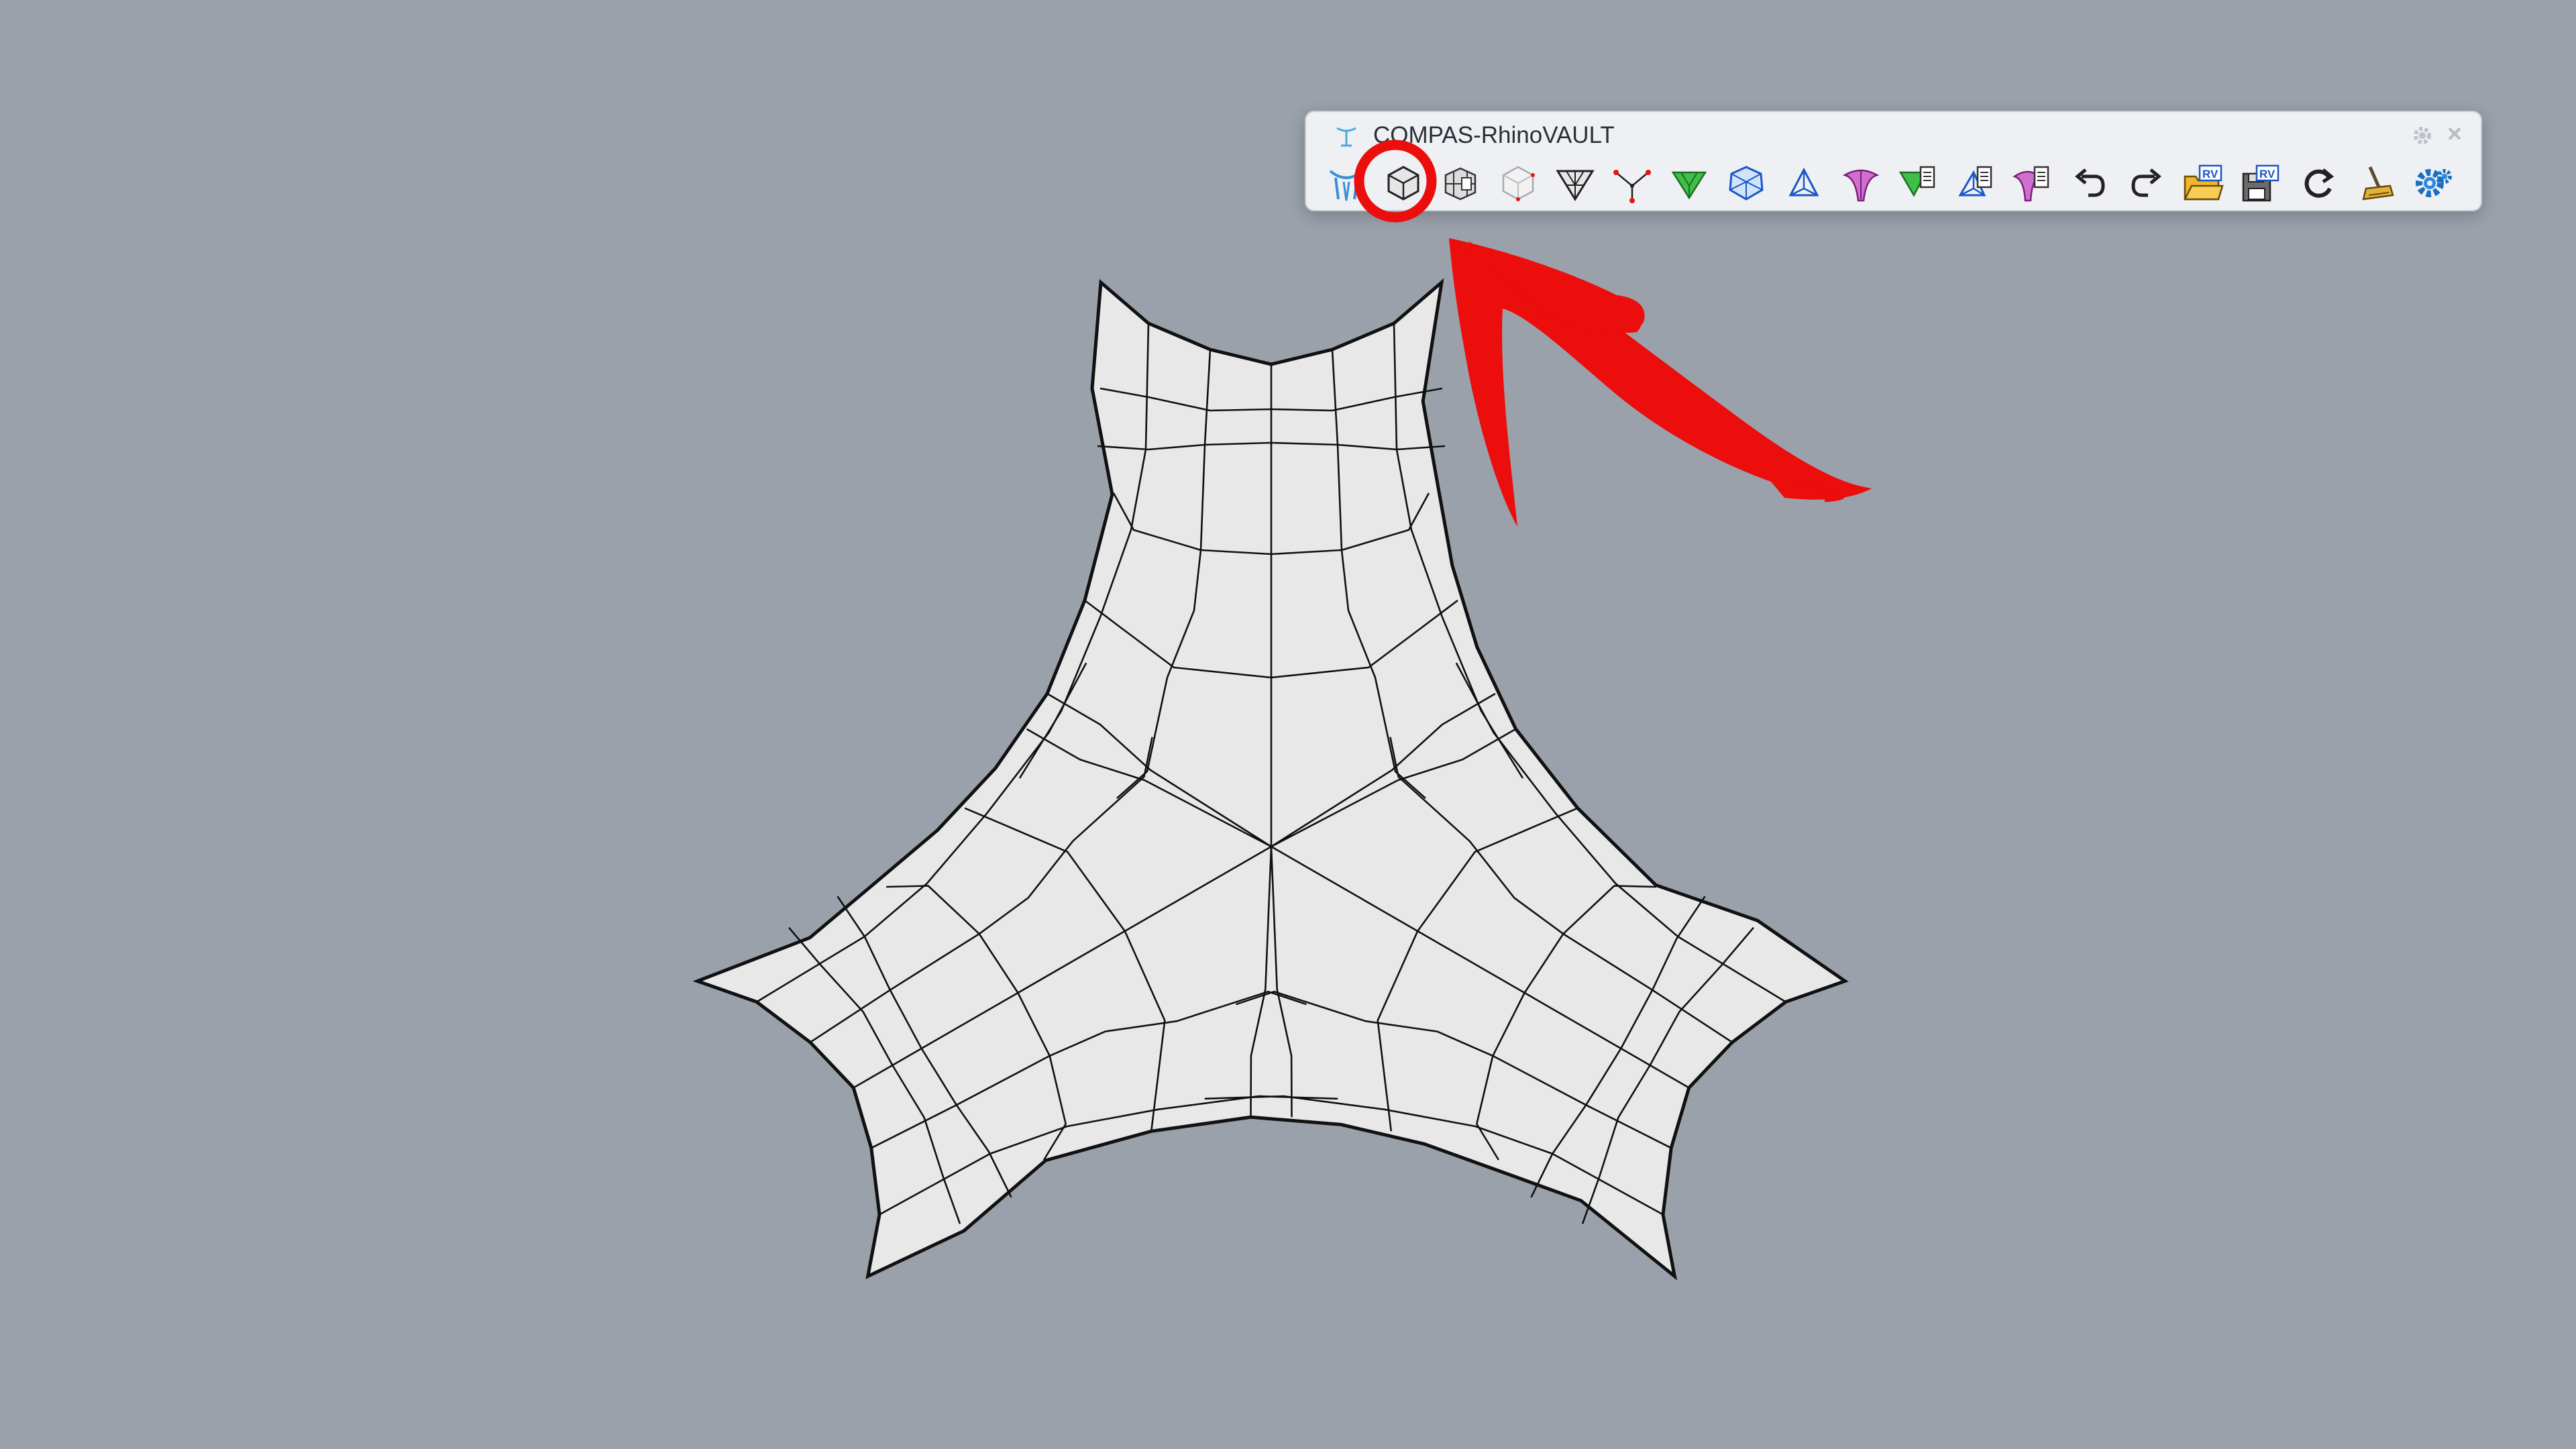 The width and height of the screenshot is (2576, 1449). I want to click on triangle-mesh-icon, so click(1575, 185).